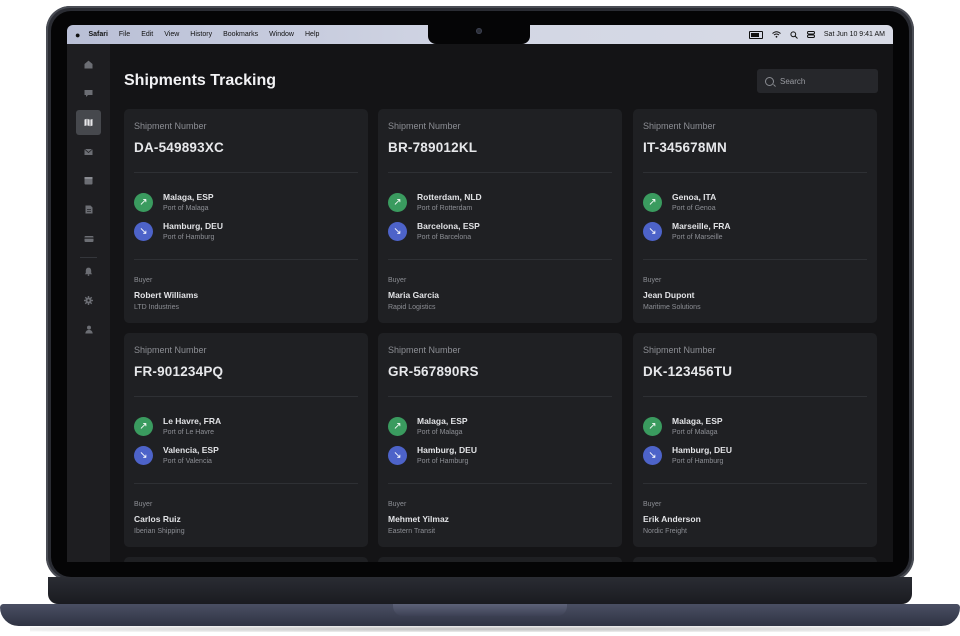  I want to click on spotlight-search-icon, so click(794, 34).